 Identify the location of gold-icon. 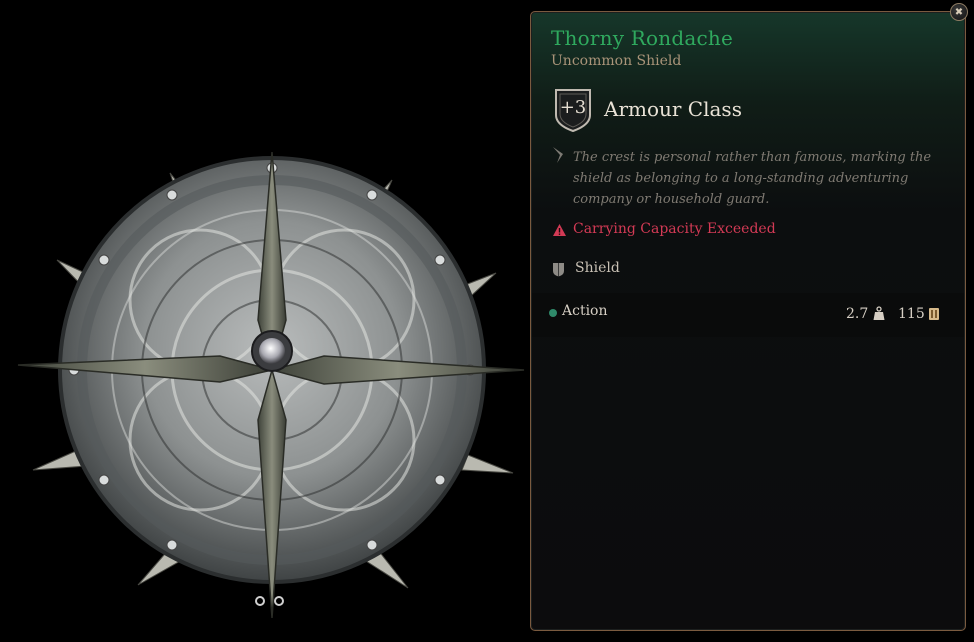
(934, 314).